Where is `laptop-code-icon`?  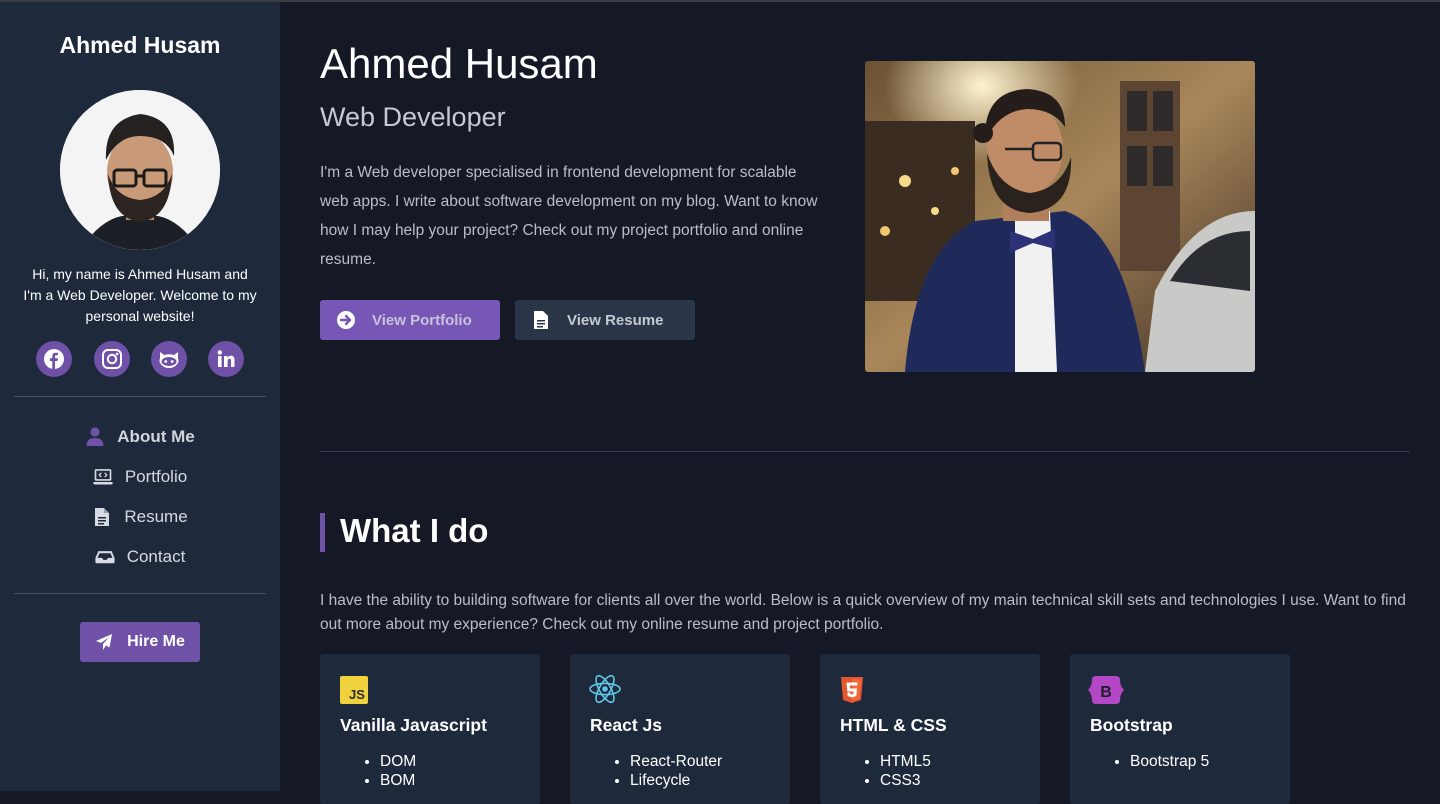 laptop-code-icon is located at coordinates (103, 477).